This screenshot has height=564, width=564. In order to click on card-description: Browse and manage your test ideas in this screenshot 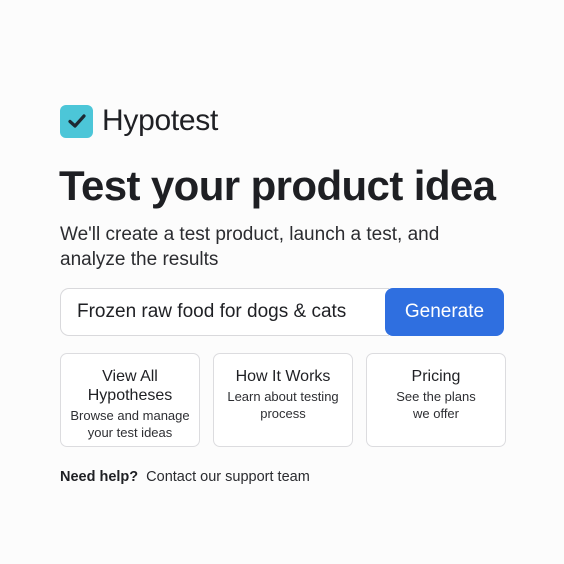, I will do `click(130, 424)`.